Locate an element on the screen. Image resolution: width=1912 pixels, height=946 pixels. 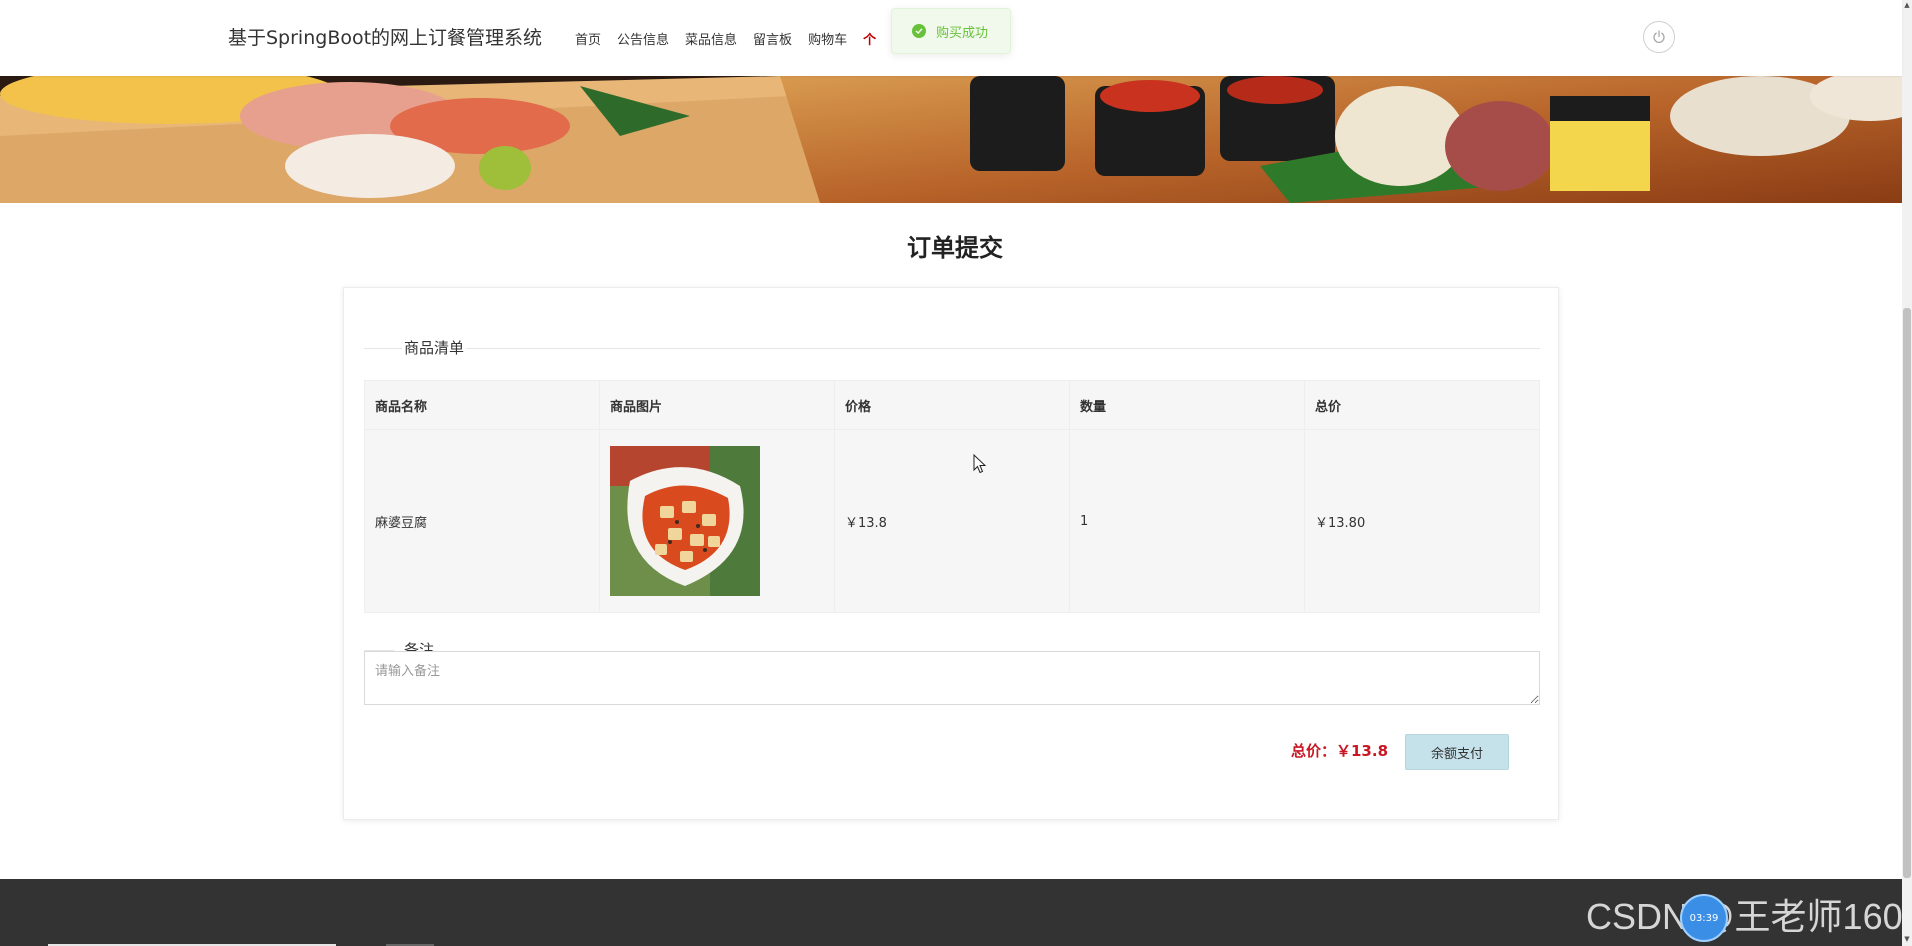
nav-item-dishes: 菜品信息 is located at coordinates (711, 38).